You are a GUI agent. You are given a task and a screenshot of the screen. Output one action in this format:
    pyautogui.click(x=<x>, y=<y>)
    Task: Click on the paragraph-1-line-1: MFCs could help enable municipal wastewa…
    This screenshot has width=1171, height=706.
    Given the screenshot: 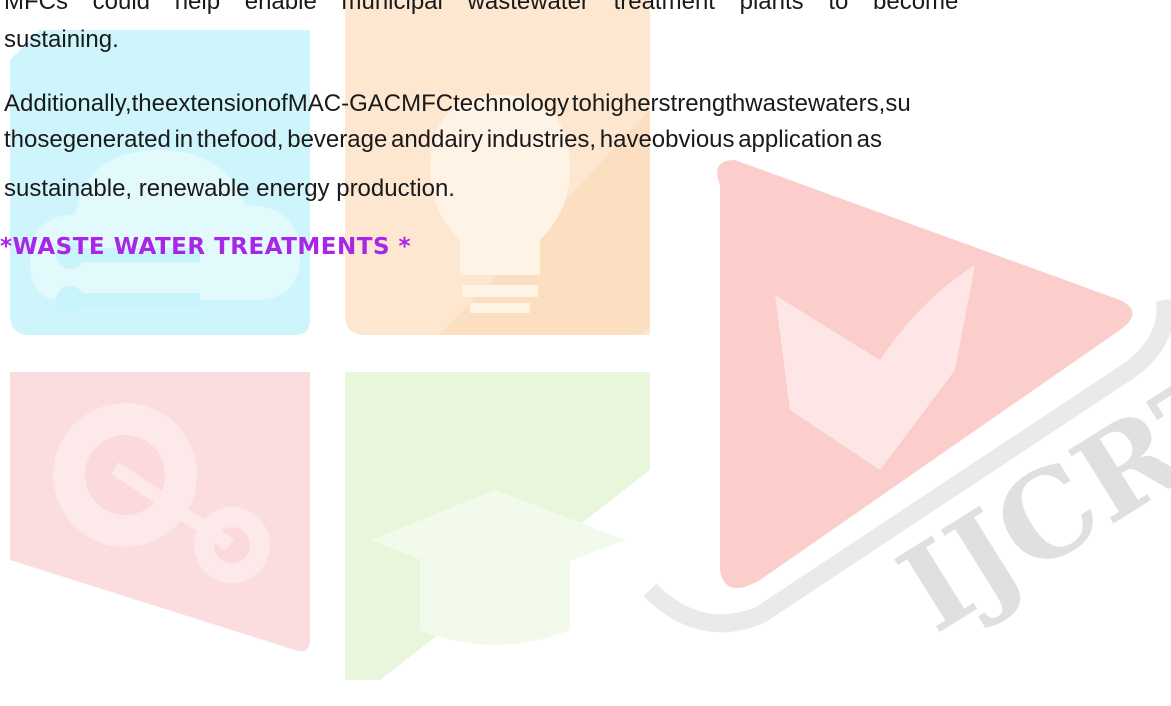 What is the action you would take?
    pyautogui.click(x=481, y=7)
    